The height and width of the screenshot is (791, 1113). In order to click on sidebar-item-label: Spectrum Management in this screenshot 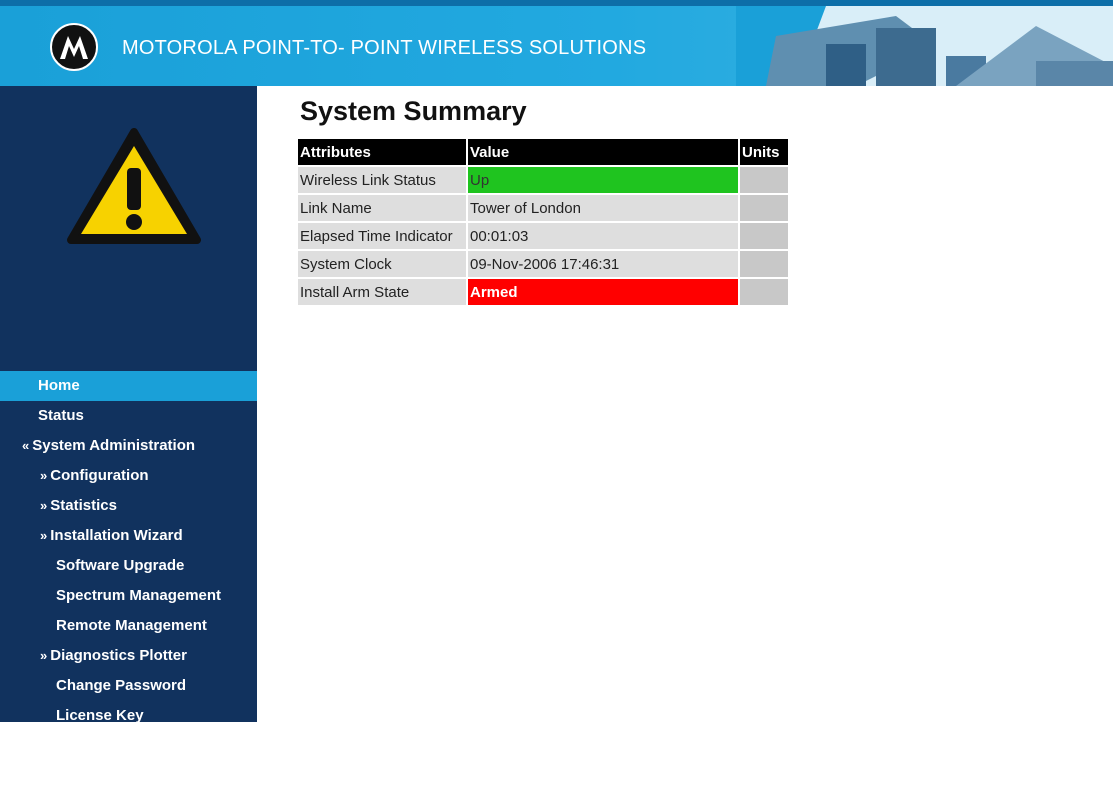, I will do `click(139, 595)`.